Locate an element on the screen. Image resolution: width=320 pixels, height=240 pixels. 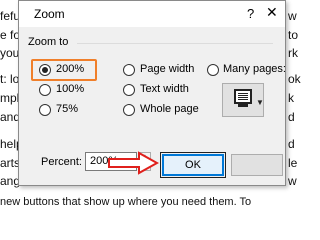
dialog-titlebar: Zoom ? ✕ is located at coordinates (152, 14).